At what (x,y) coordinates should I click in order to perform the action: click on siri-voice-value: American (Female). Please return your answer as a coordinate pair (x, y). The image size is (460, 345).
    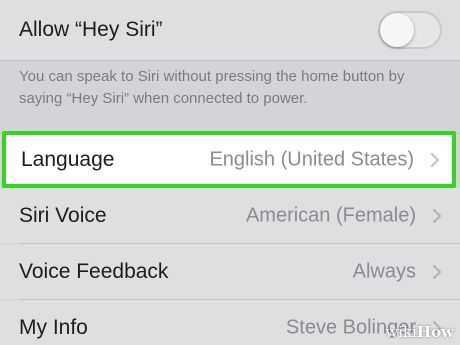
    Looking at the image, I should click on (330, 215).